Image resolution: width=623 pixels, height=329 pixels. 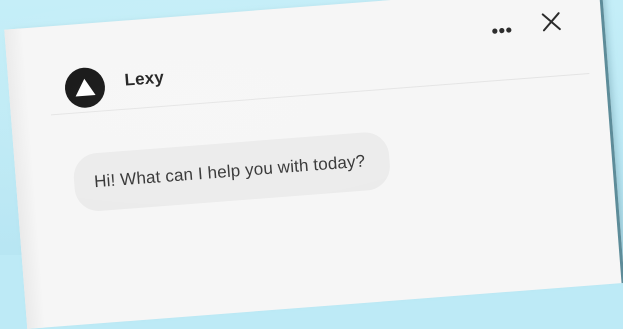 I want to click on bot-avatar, so click(x=85, y=88).